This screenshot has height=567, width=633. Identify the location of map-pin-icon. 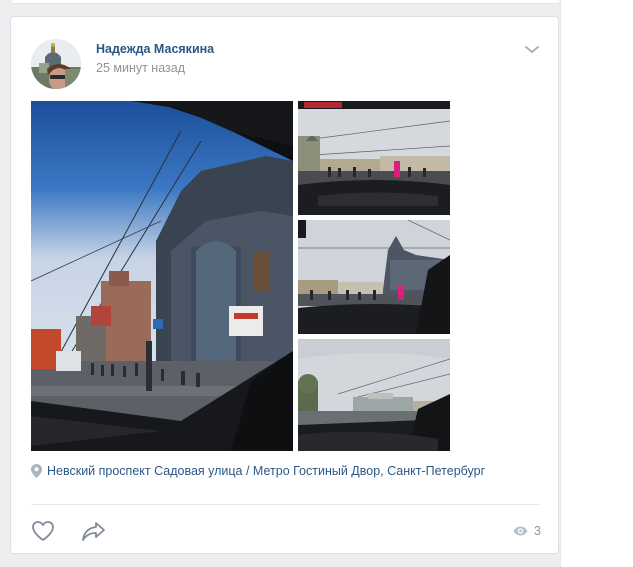
(36, 471).